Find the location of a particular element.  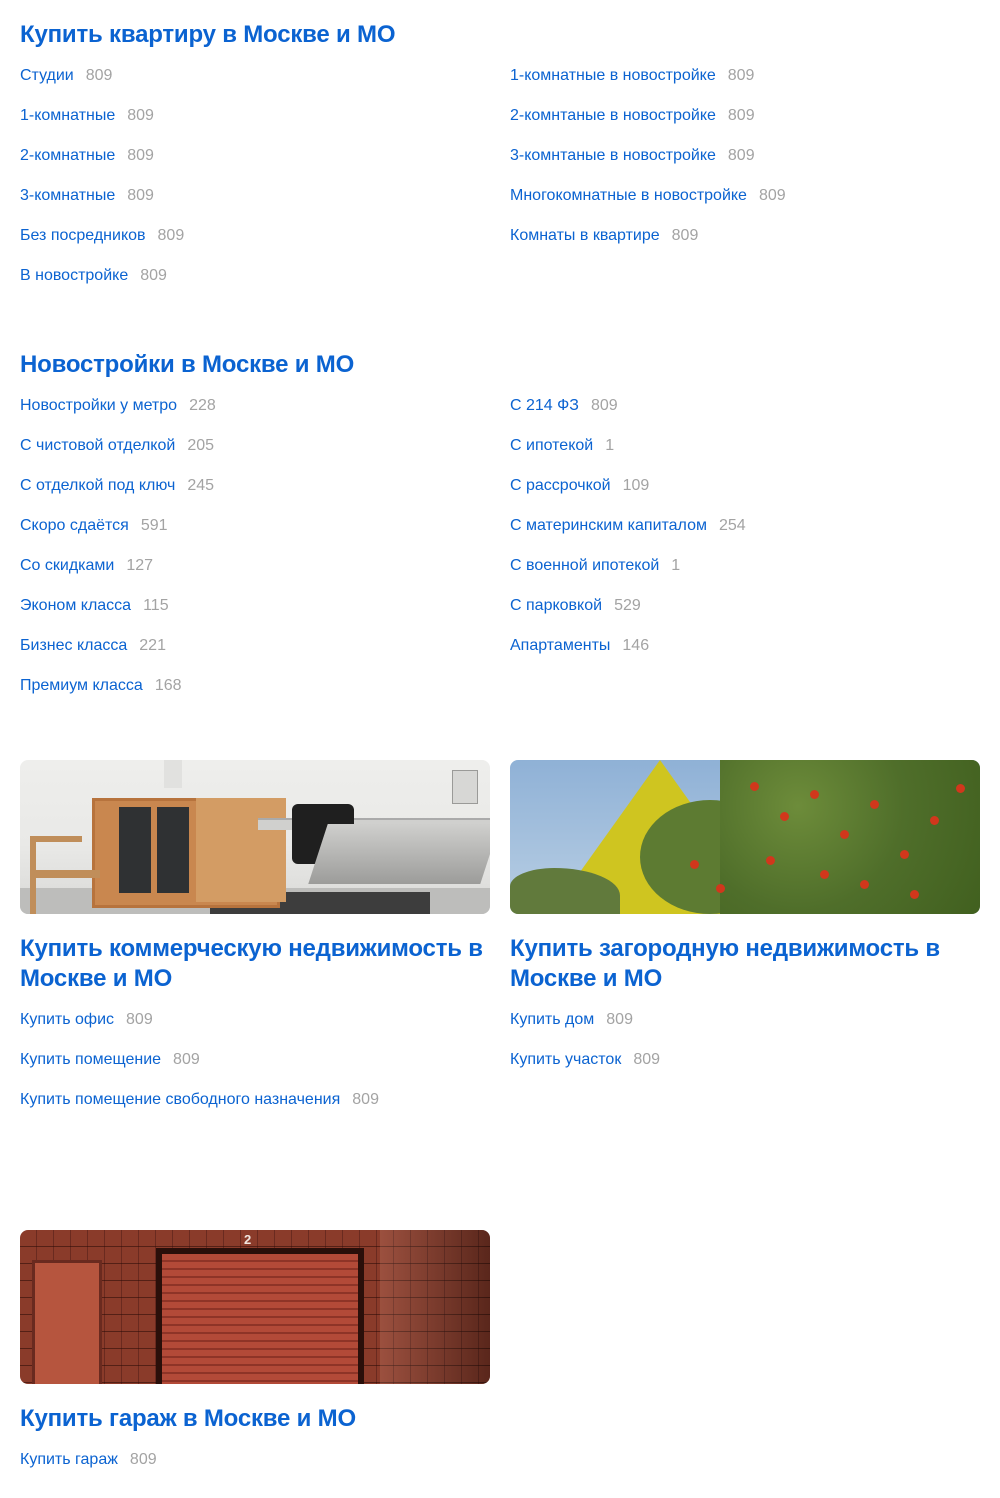

list-item: Премиум класса 168 is located at coordinates (255, 696).